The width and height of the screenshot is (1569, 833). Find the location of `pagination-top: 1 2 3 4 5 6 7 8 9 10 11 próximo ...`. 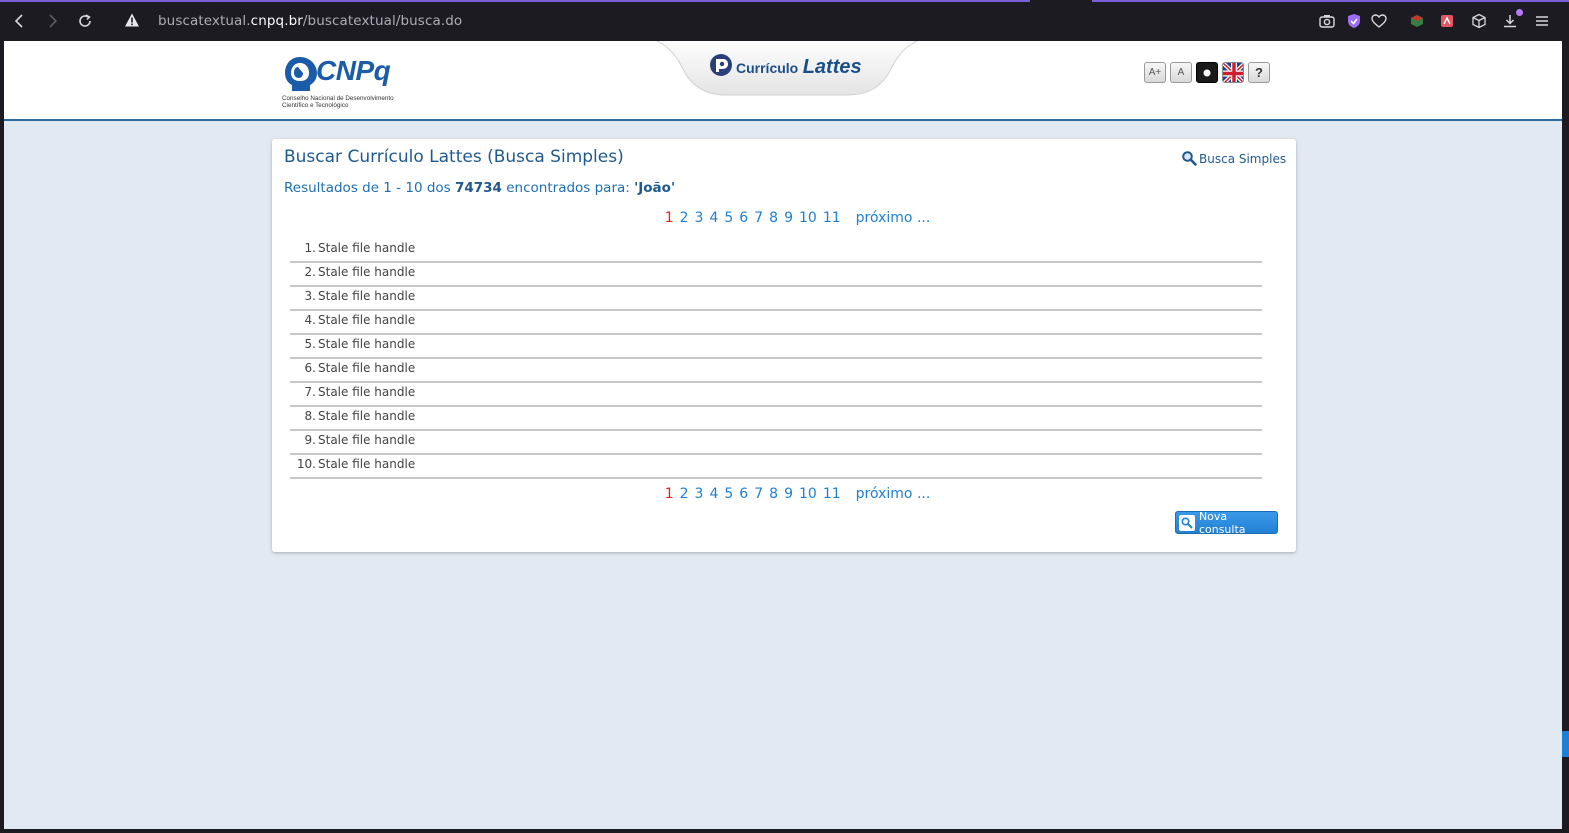

pagination-top: 1 2 3 4 5 6 7 8 9 10 11 próximo ... is located at coordinates (796, 218).